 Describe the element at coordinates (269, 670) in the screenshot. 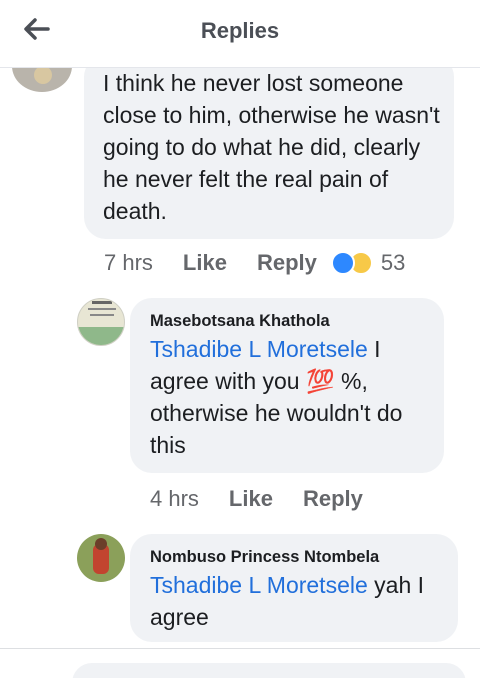

I see `reply-input` at that location.